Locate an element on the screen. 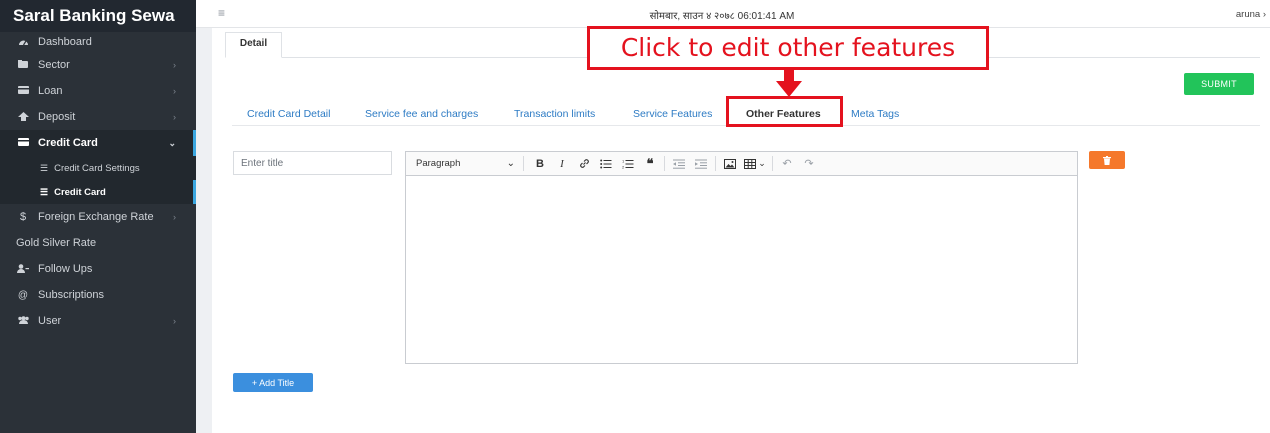 The width and height of the screenshot is (1270, 433). folder-icon is located at coordinates (23, 65).